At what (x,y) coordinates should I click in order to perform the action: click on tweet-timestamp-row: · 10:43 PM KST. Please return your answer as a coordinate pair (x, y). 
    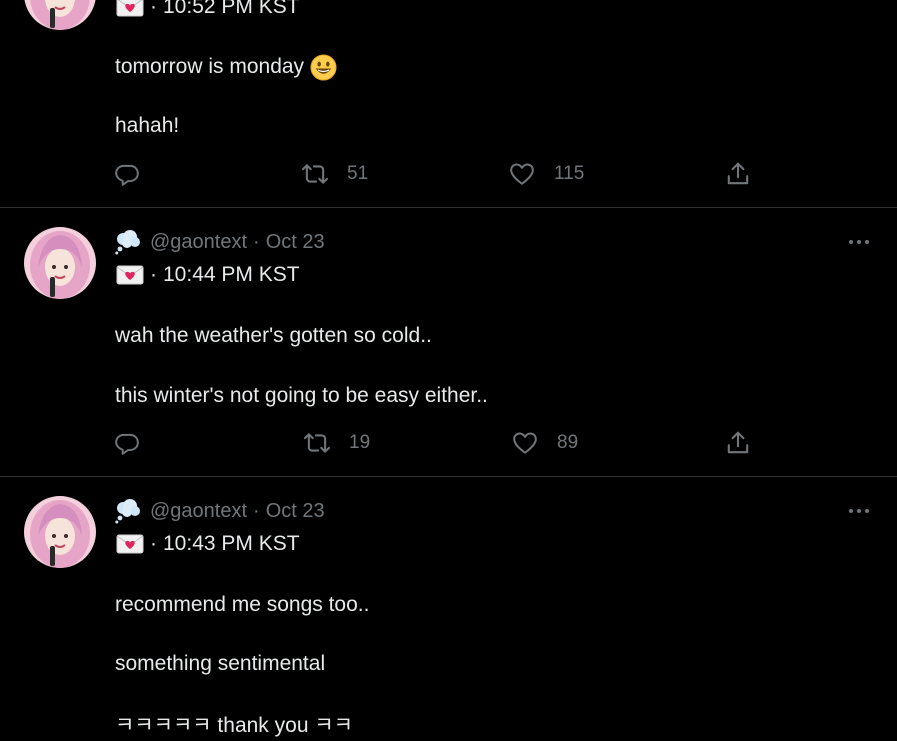
    Looking at the image, I should click on (208, 544).